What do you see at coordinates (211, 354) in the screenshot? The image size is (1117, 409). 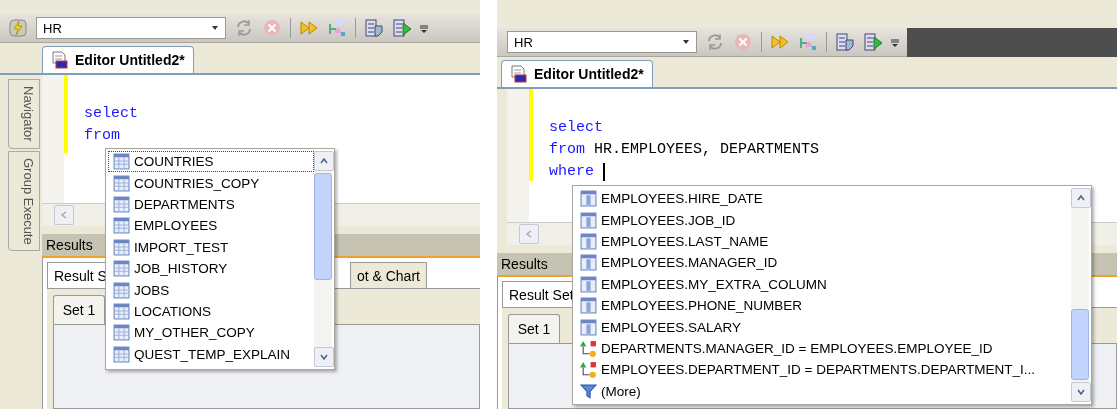 I see `suggestion-item: QUEST_TEMP_EXPLAIN` at bounding box center [211, 354].